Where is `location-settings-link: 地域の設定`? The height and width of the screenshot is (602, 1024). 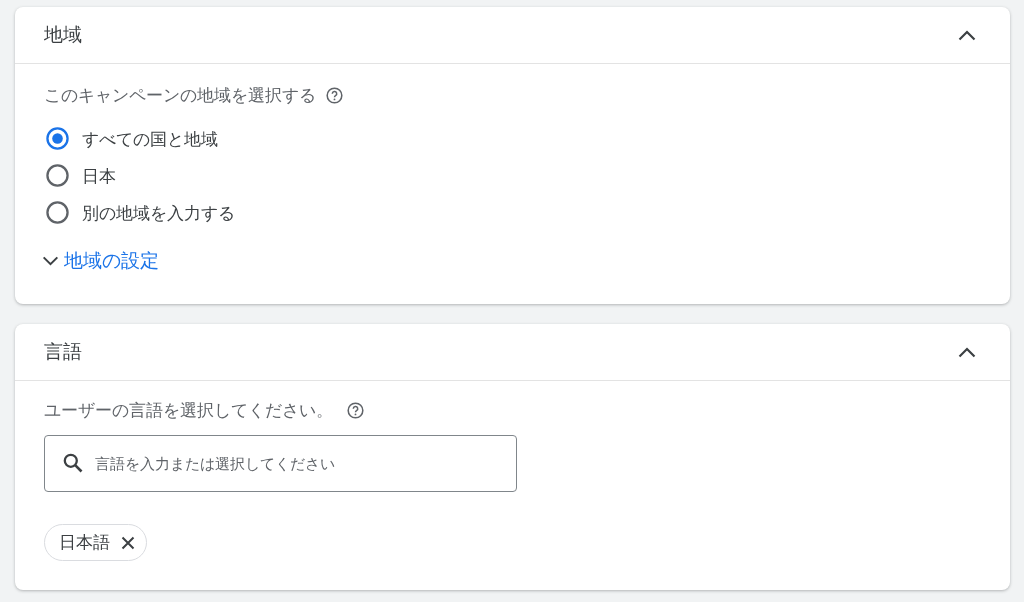 location-settings-link: 地域の設定 is located at coordinates (100, 261).